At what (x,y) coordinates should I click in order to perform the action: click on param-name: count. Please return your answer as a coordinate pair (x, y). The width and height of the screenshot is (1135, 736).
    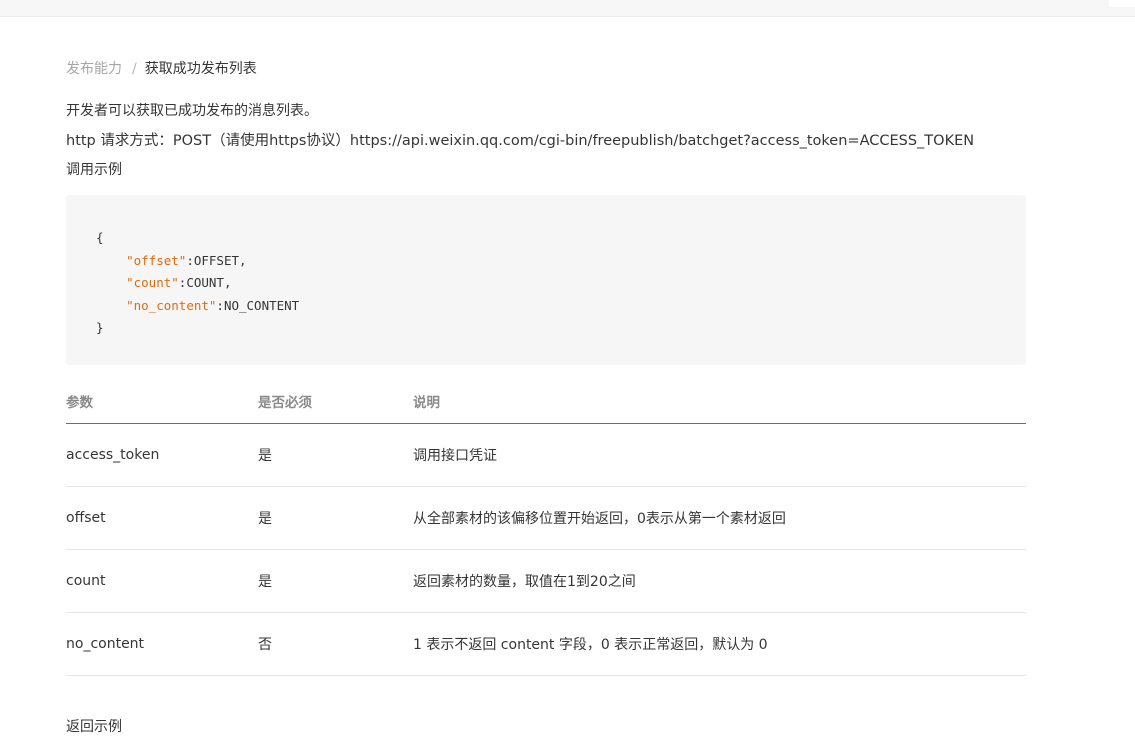
    Looking at the image, I should click on (162, 581).